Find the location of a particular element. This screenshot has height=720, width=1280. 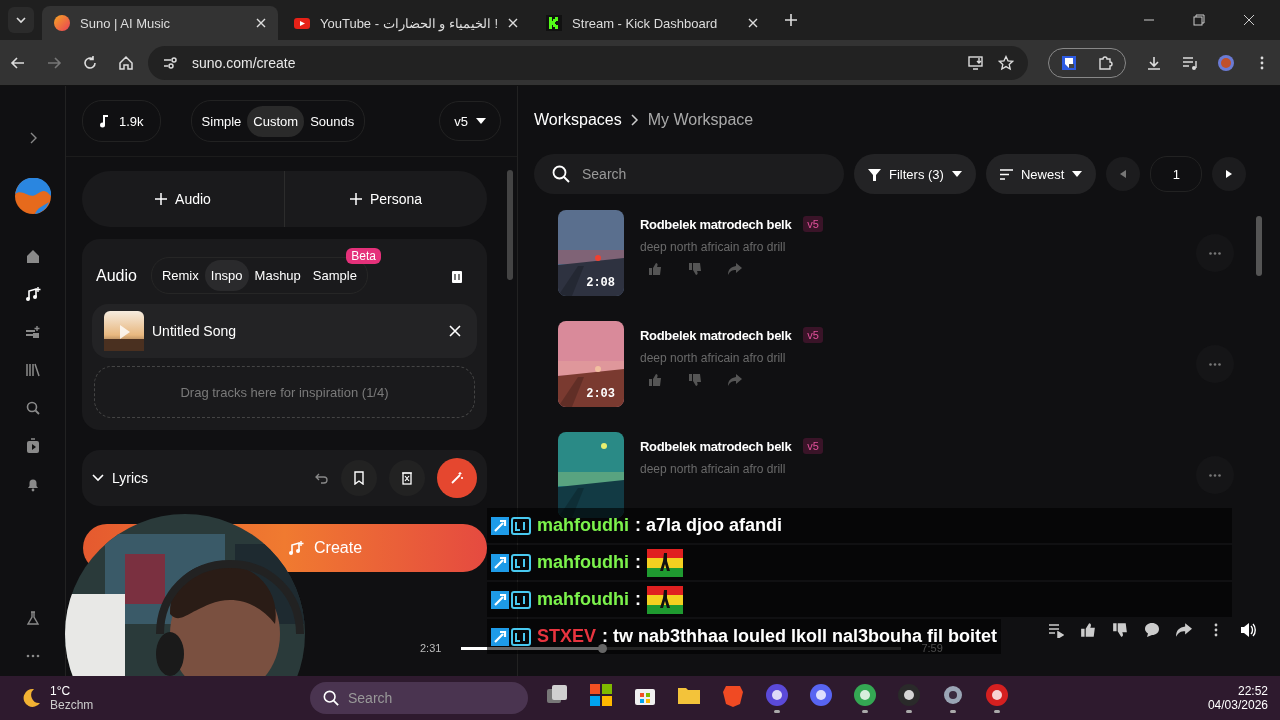

shield-lock-icon is located at coordinates (1069, 62).